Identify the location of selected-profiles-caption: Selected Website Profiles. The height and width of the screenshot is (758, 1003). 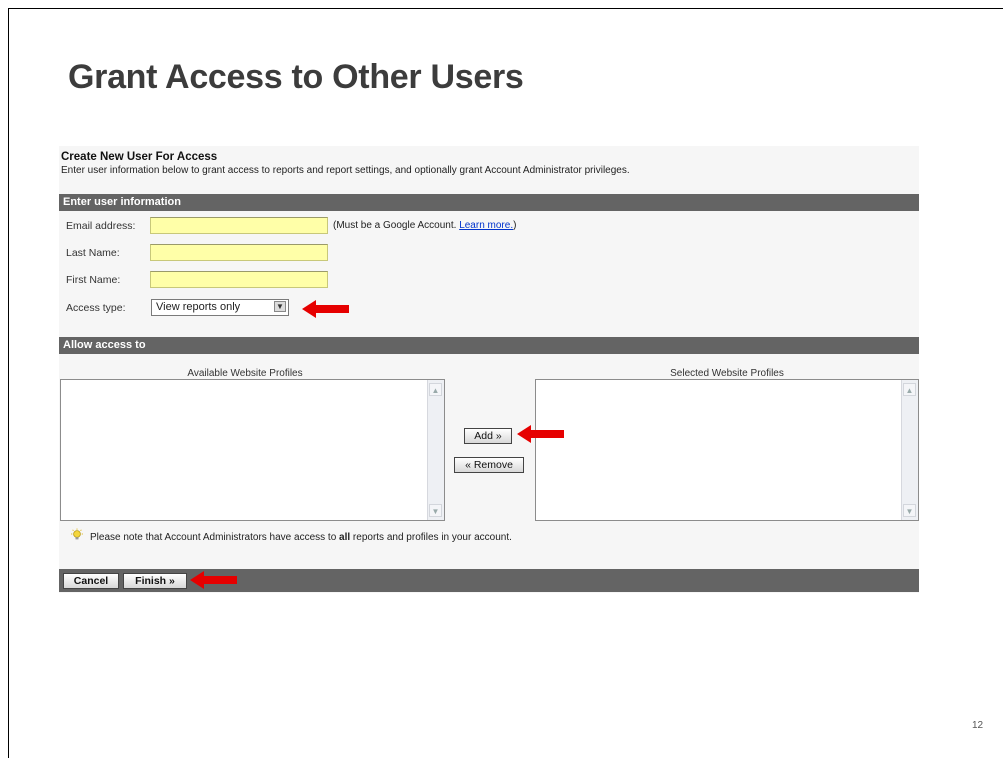
(727, 373).